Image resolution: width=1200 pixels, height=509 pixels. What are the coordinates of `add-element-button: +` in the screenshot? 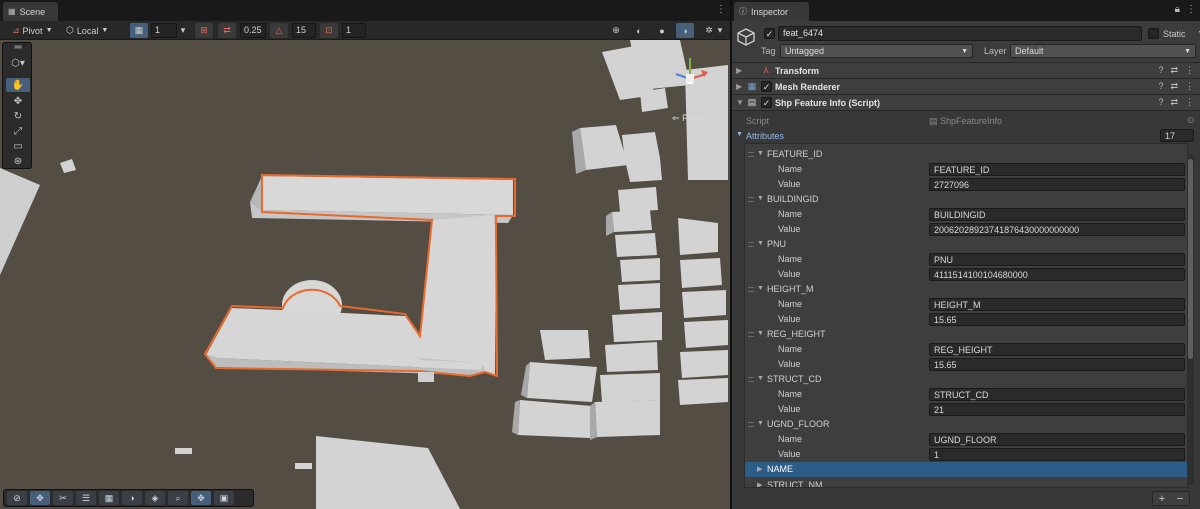 It's located at (1162, 499).